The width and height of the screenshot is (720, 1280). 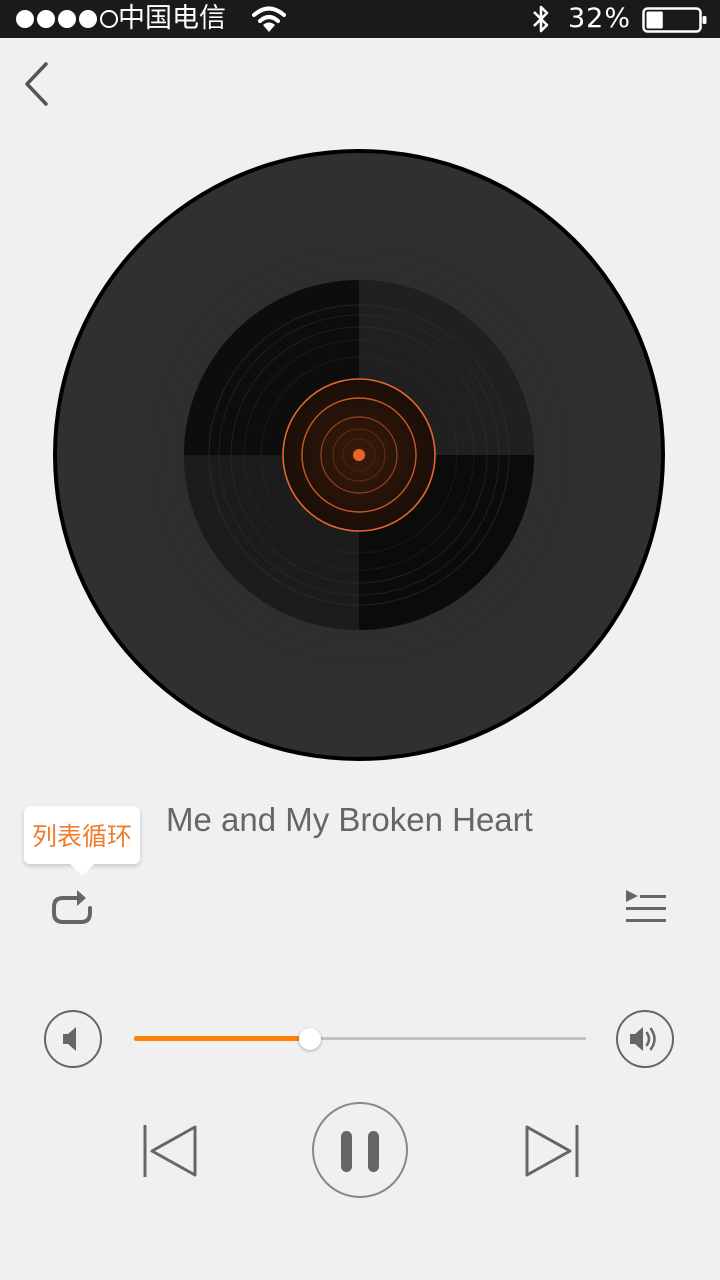 What do you see at coordinates (172, 18) in the screenshot?
I see `carrier-name: 中国电信` at bounding box center [172, 18].